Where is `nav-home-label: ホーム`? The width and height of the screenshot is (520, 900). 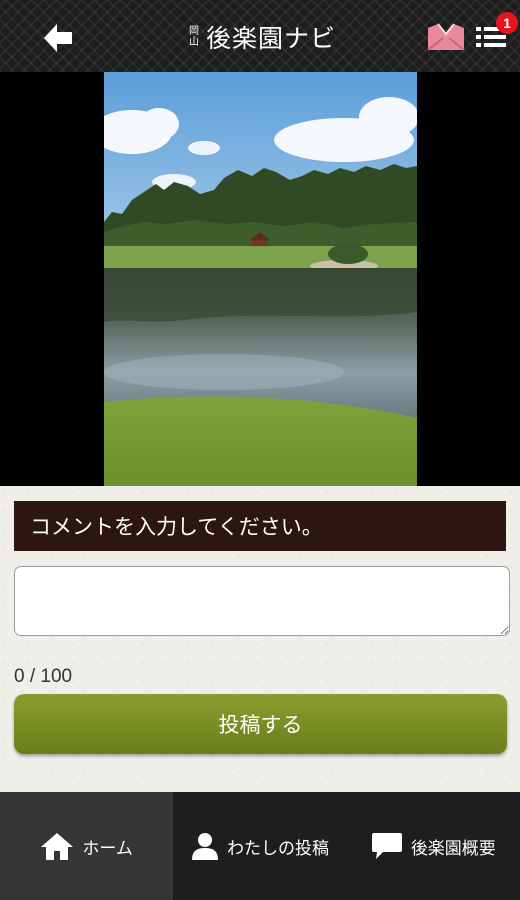
nav-home-label: ホーム is located at coordinates (107, 848).